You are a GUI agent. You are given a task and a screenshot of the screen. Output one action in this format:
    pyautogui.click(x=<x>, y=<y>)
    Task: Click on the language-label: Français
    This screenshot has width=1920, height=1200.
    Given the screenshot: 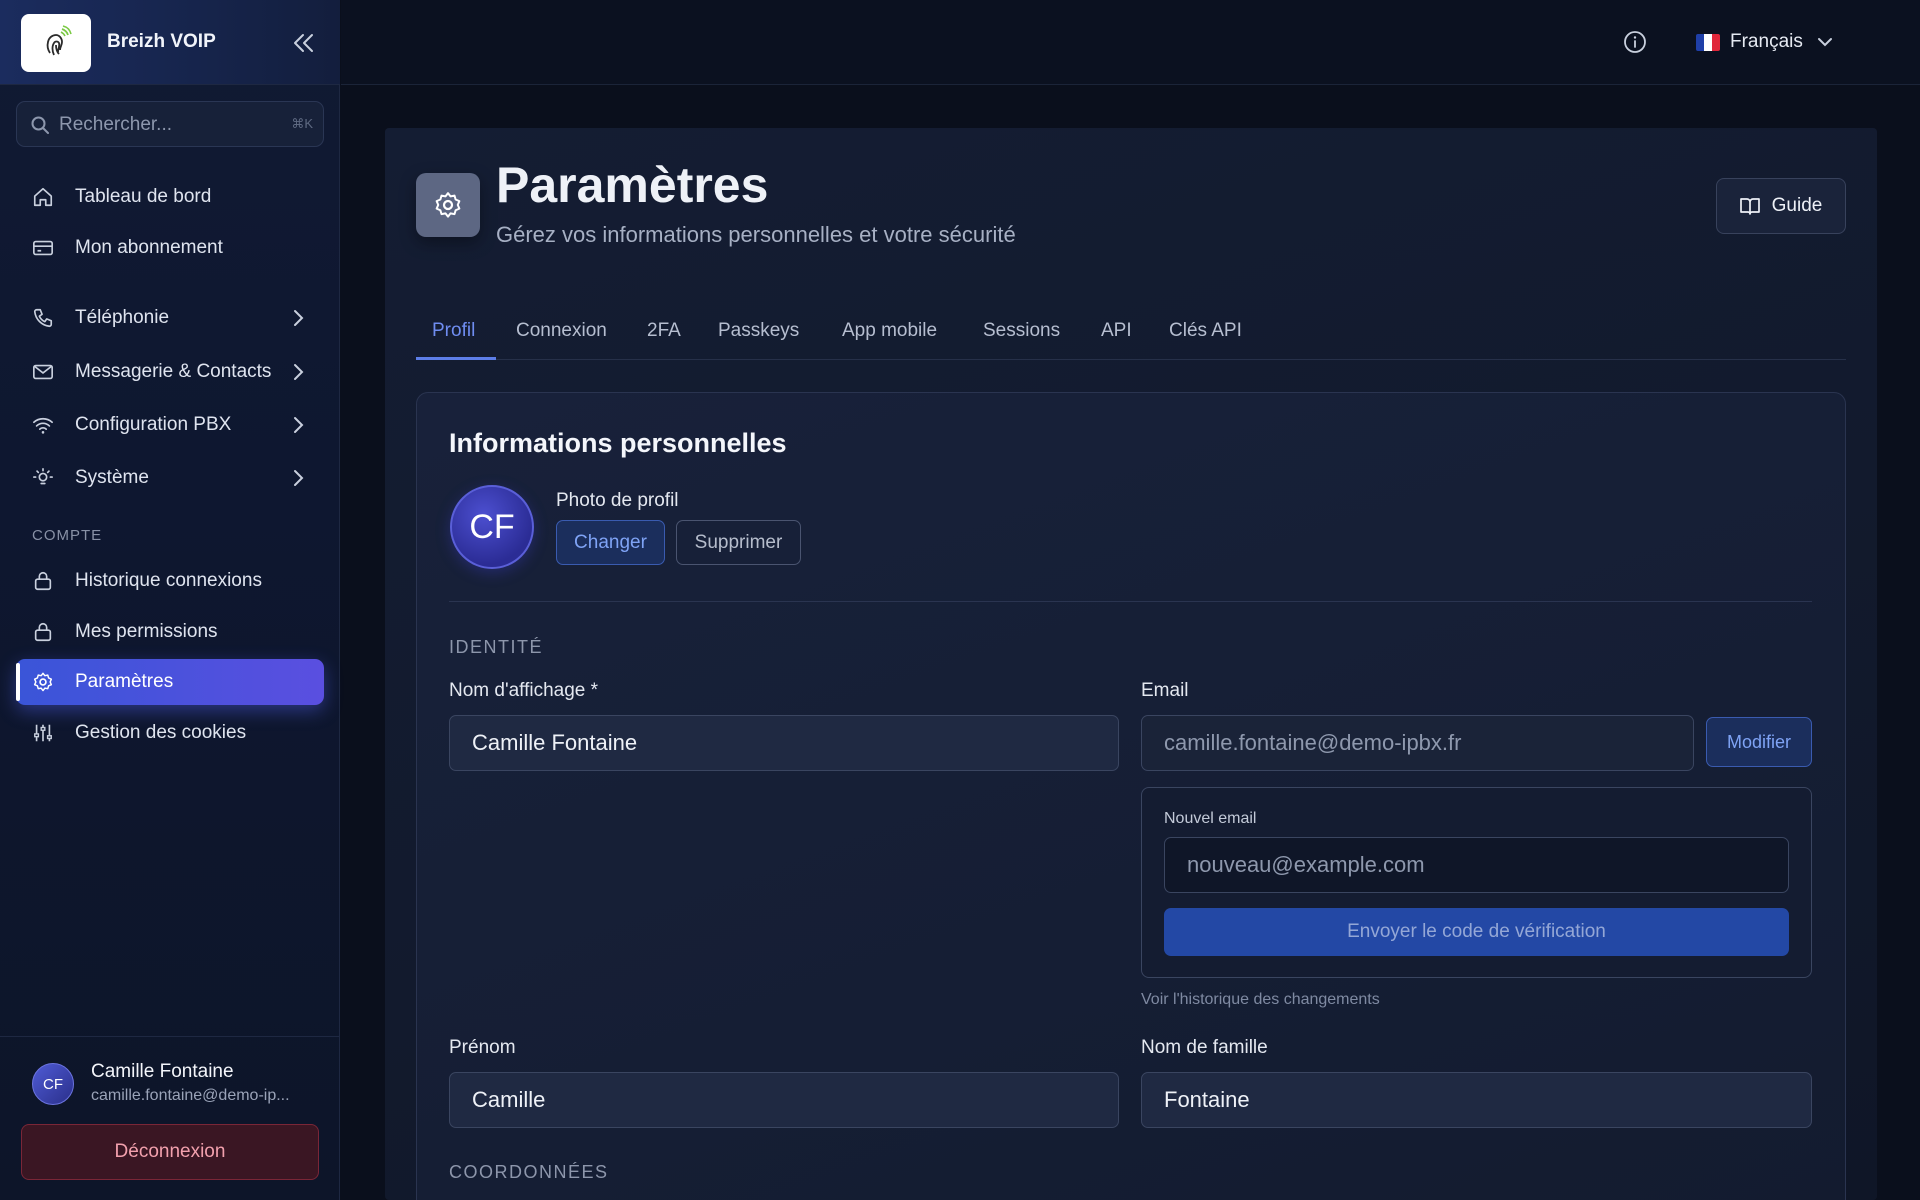 What is the action you would take?
    pyautogui.click(x=1766, y=41)
    